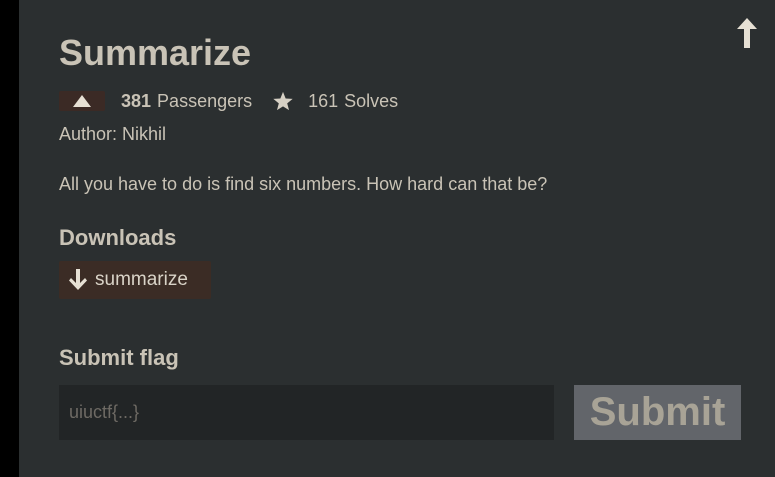  Describe the element at coordinates (657, 412) in the screenshot. I see `submit-button: Submit` at that location.